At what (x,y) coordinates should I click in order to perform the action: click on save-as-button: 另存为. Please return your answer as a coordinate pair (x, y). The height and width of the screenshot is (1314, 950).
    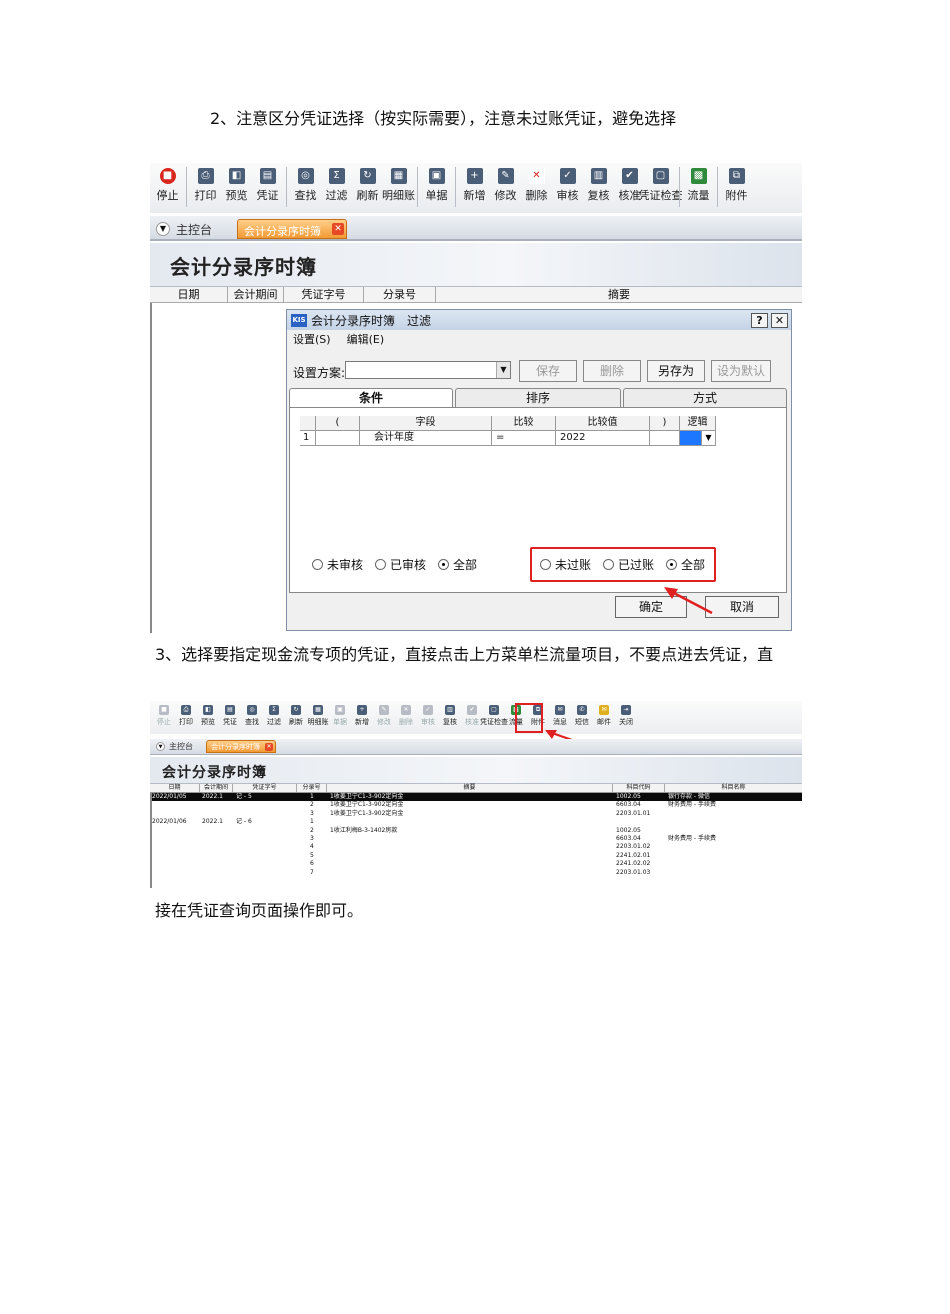
    Looking at the image, I should click on (676, 371).